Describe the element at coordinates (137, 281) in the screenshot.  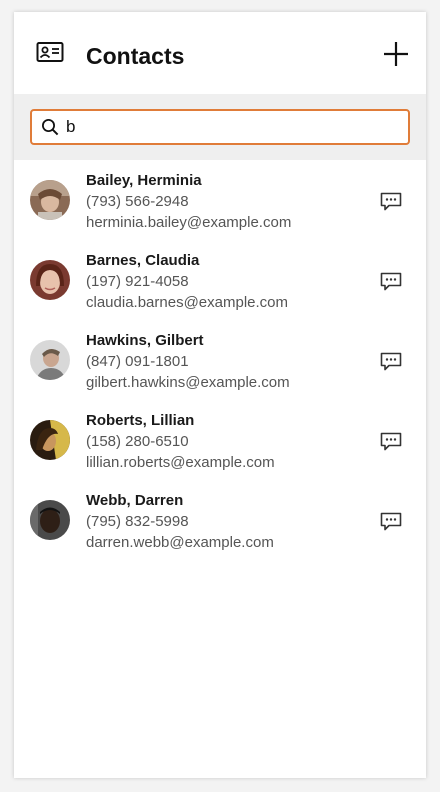
I see `contact-phone: (197) 921-4058` at that location.